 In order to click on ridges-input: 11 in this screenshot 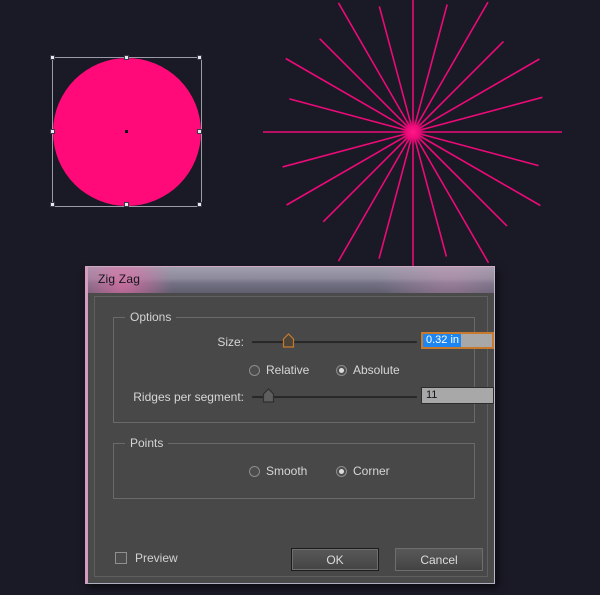, I will do `click(457, 395)`.